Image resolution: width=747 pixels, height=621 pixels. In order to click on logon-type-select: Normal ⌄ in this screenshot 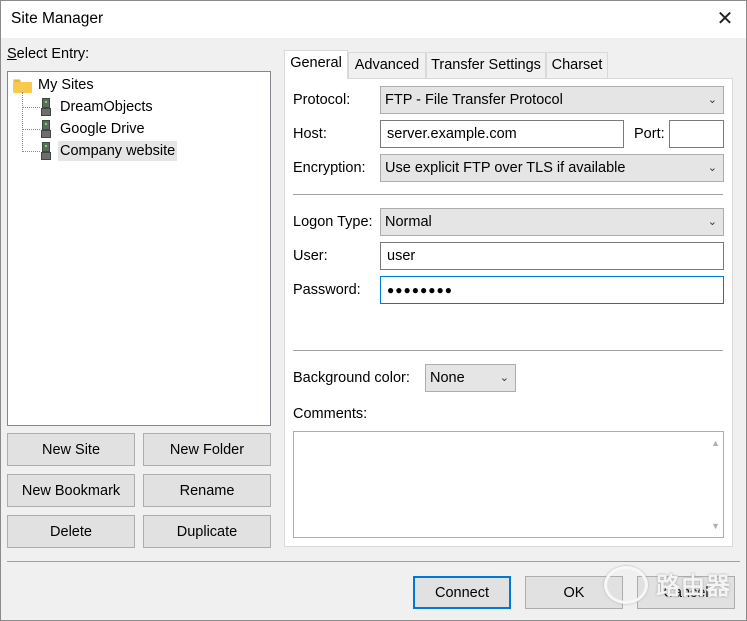, I will do `click(552, 222)`.